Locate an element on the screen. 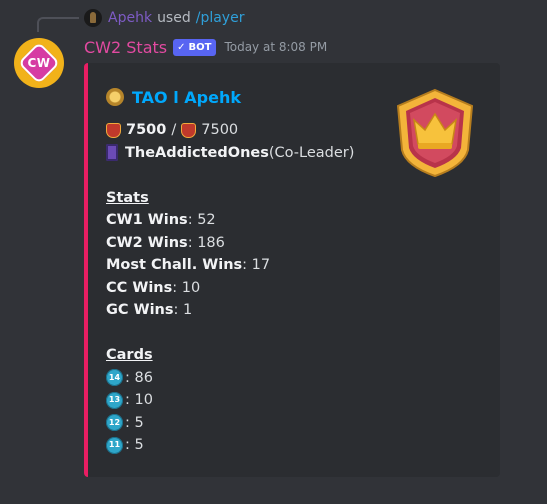 This screenshot has width=547, height=504. stat-row: Most Chall. Wins: 17 is located at coordinates (246, 265).